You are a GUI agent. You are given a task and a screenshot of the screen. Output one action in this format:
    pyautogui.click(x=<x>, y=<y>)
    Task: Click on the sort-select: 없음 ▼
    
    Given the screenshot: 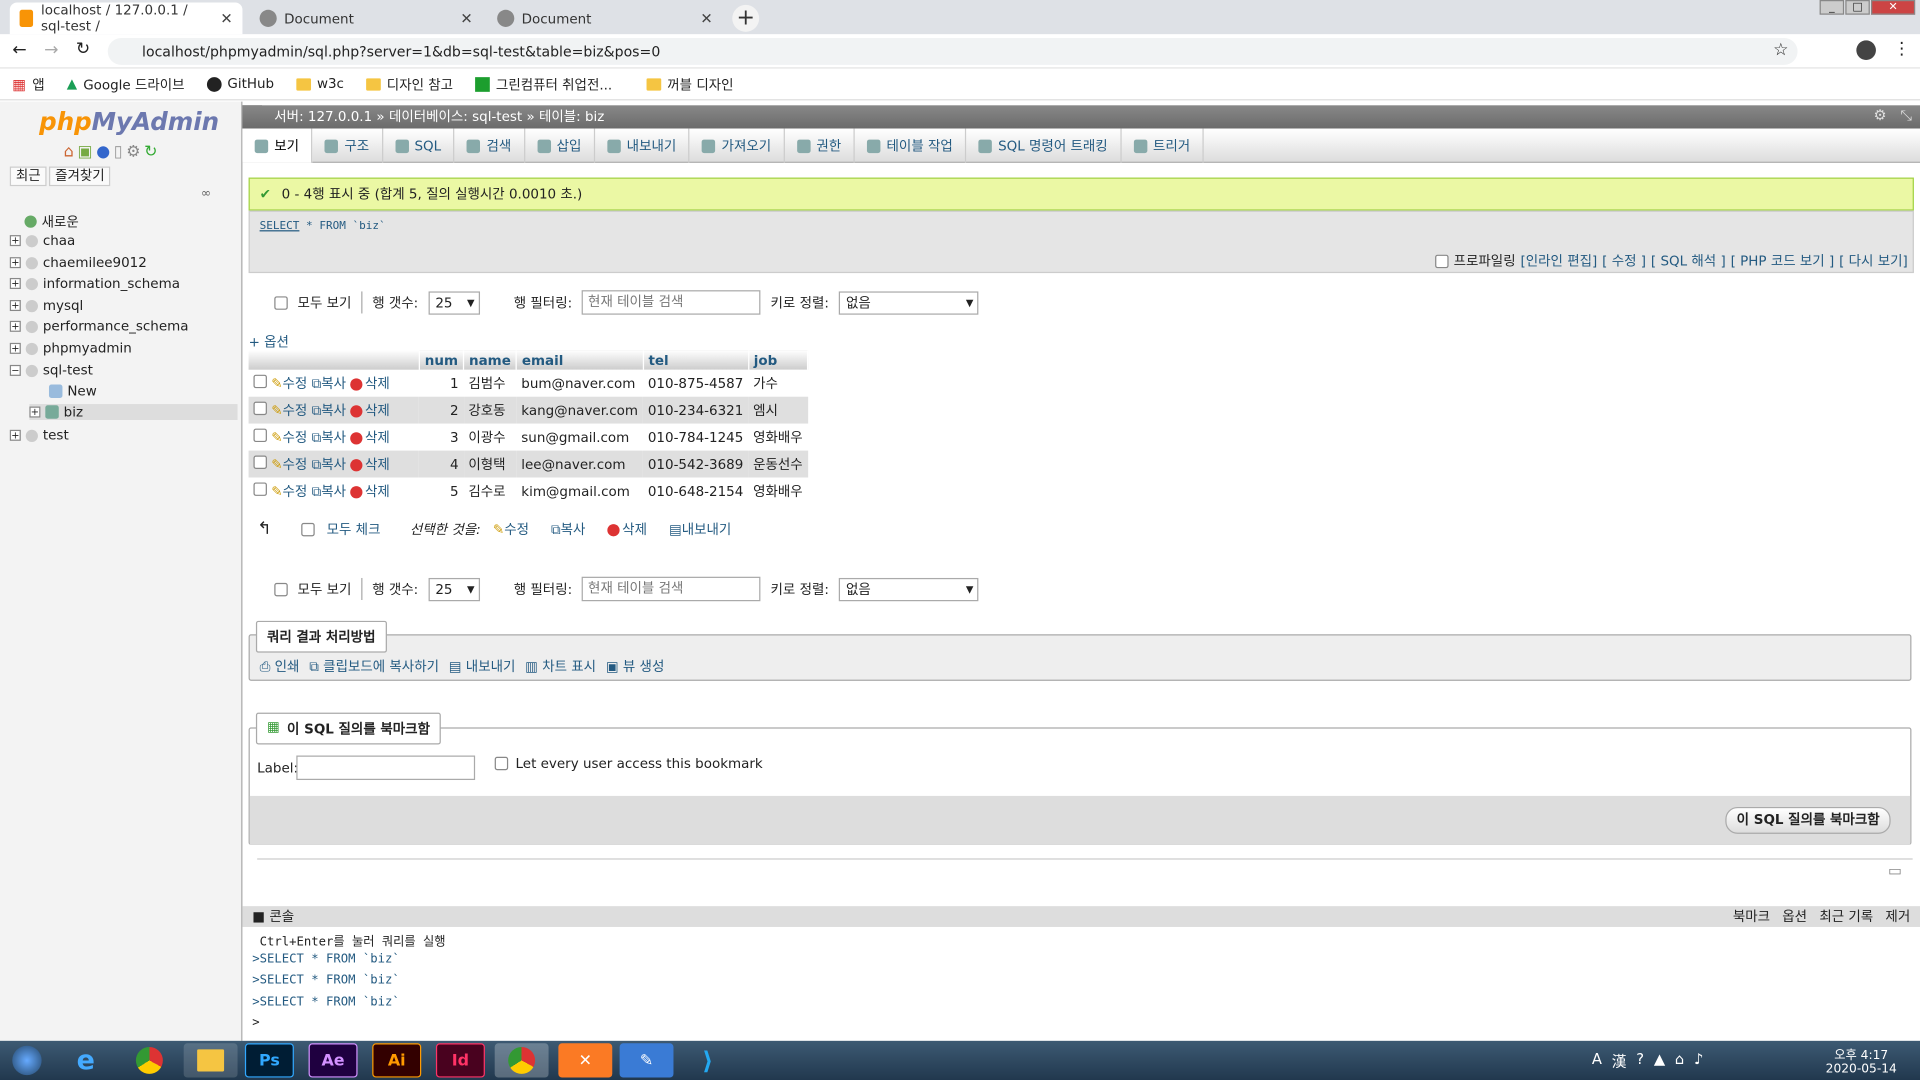 What is the action you would take?
    pyautogui.click(x=908, y=589)
    